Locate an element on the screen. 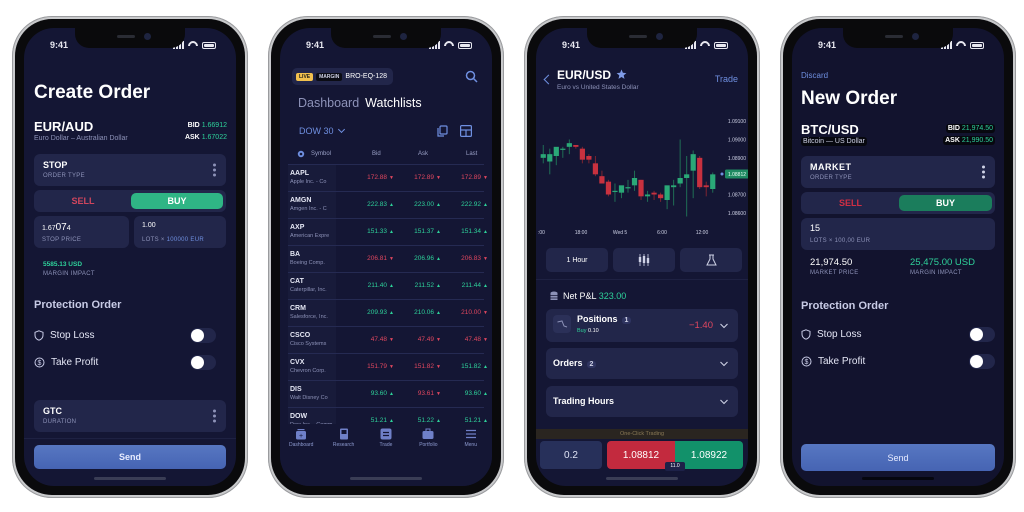  symbol-cell: DIS Walt Disney Co is located at coordinates (312, 394).